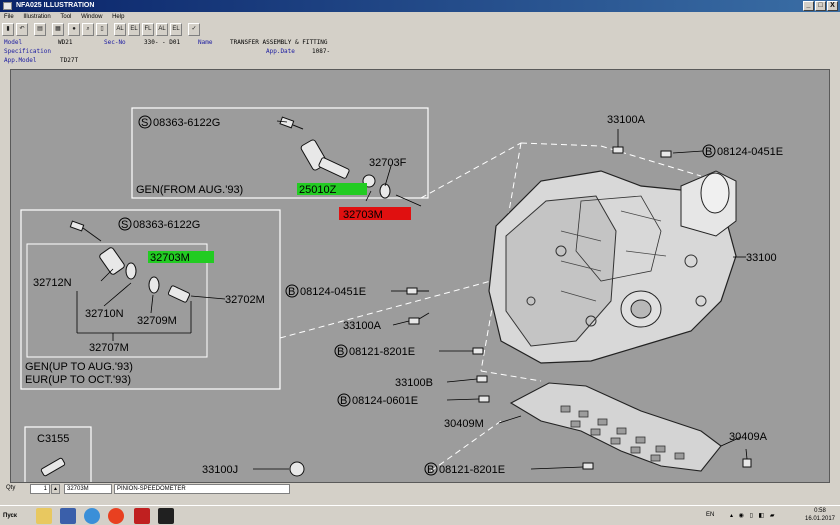  What do you see at coordinates (15, 516) in the screenshot?
I see `start-button: Пуск` at bounding box center [15, 516].